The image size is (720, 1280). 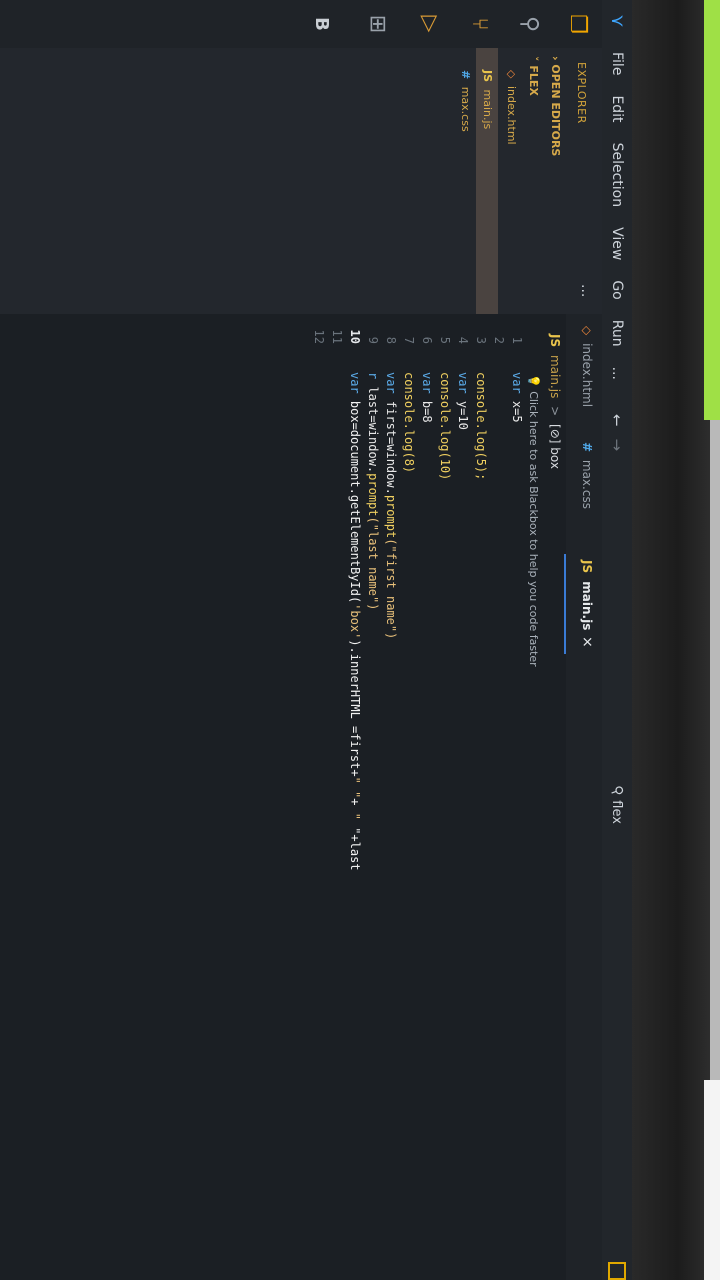 What do you see at coordinates (587, 447) in the screenshot?
I see `css-file-icon: #` at bounding box center [587, 447].